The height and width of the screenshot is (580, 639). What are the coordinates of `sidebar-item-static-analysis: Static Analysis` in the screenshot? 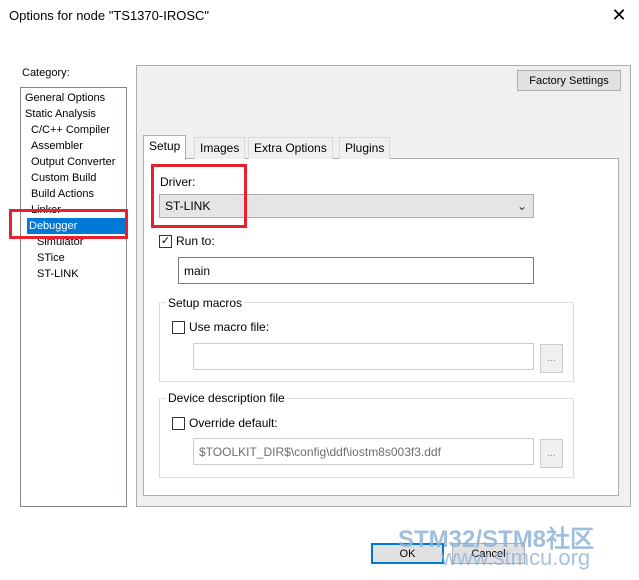 It's located at (60, 114).